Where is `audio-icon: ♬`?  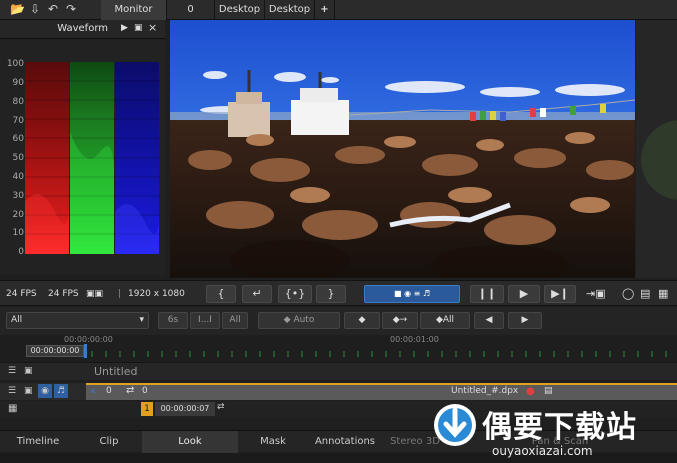
audio-icon: ♬ is located at coordinates (61, 391).